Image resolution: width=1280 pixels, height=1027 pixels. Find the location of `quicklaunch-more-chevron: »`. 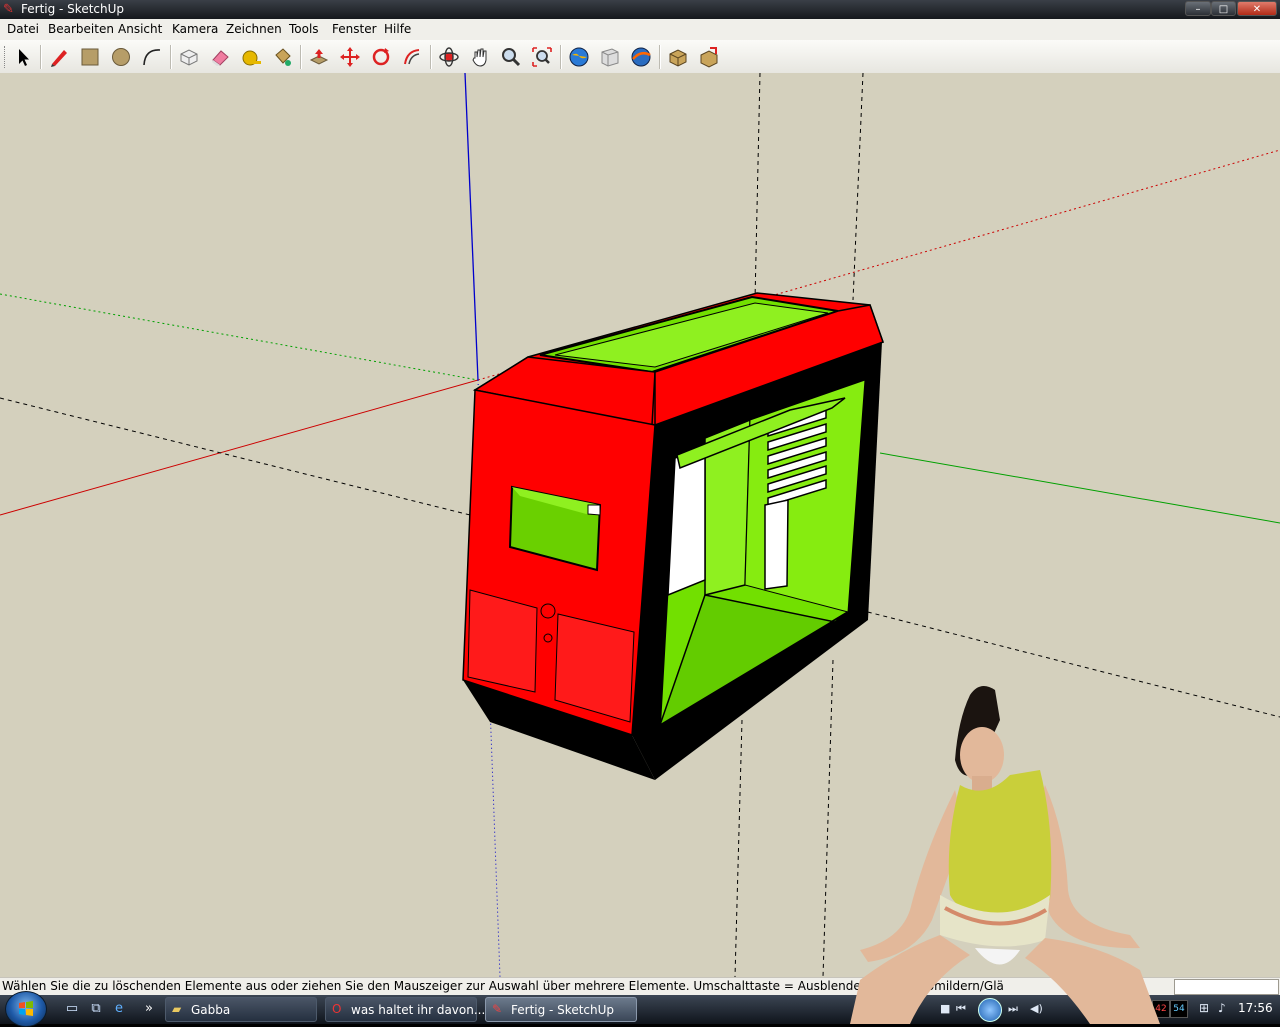

quicklaunch-more-chevron: » is located at coordinates (149, 1009).